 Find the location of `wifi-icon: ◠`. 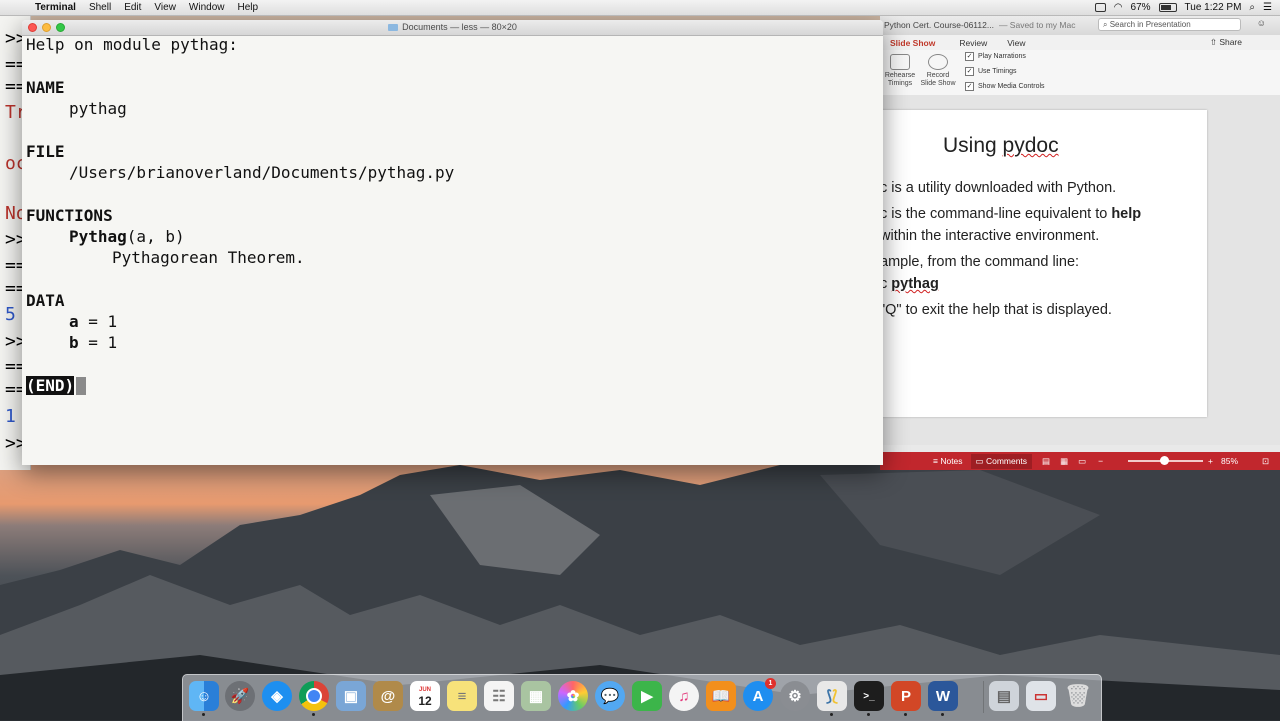

wifi-icon: ◠ is located at coordinates (1118, 7).